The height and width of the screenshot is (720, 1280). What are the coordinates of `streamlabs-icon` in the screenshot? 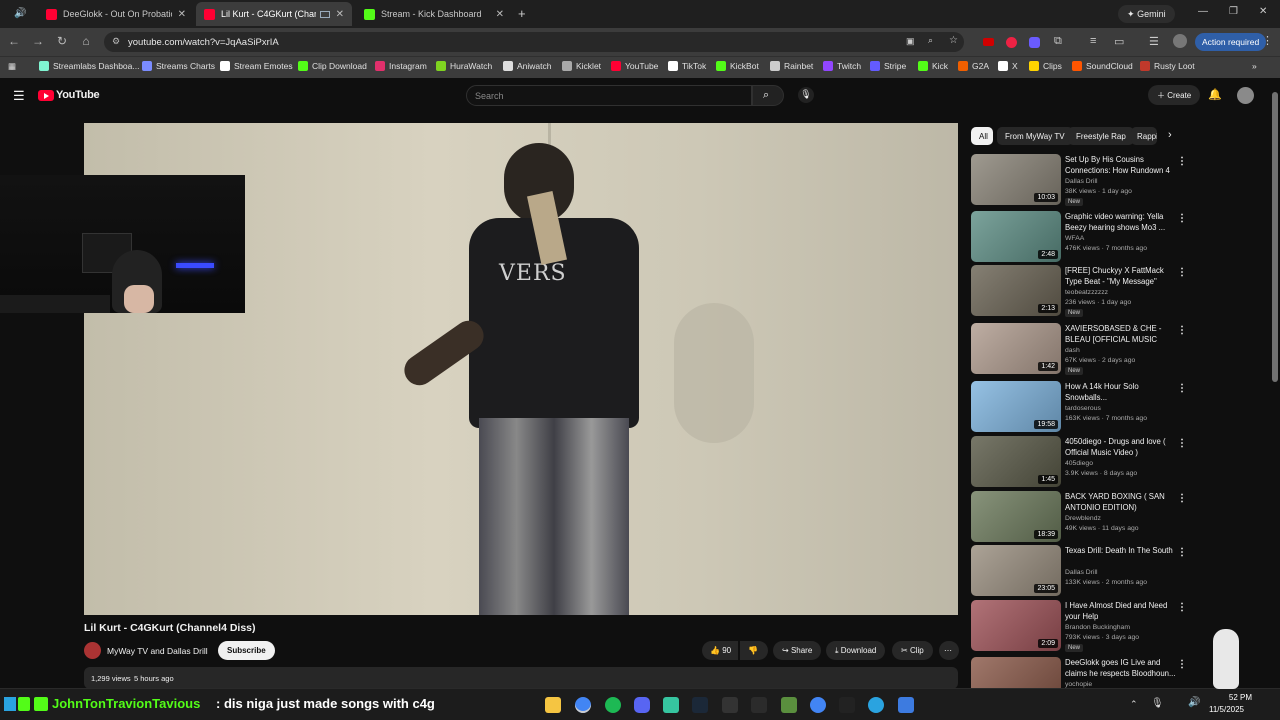 It's located at (671, 705).